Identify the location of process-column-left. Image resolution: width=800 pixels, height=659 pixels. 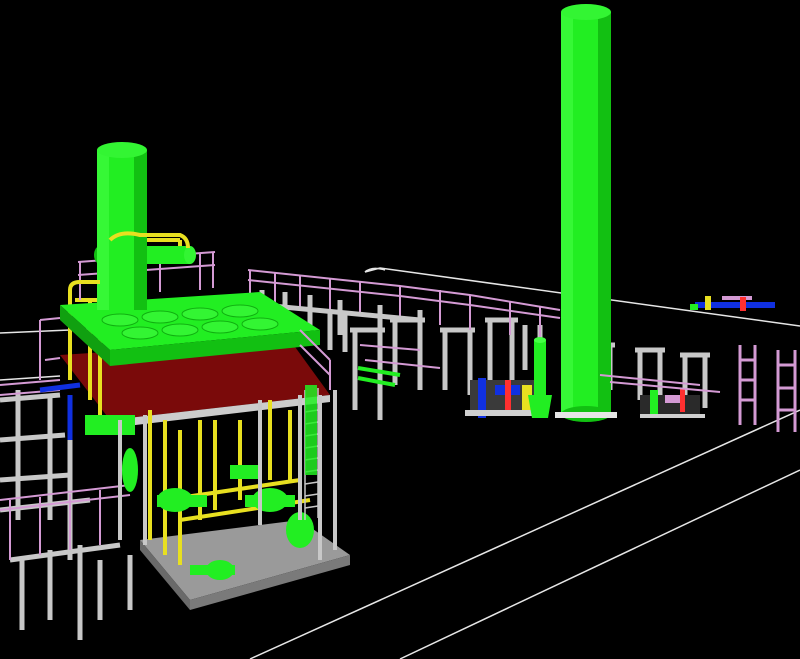
(122, 226).